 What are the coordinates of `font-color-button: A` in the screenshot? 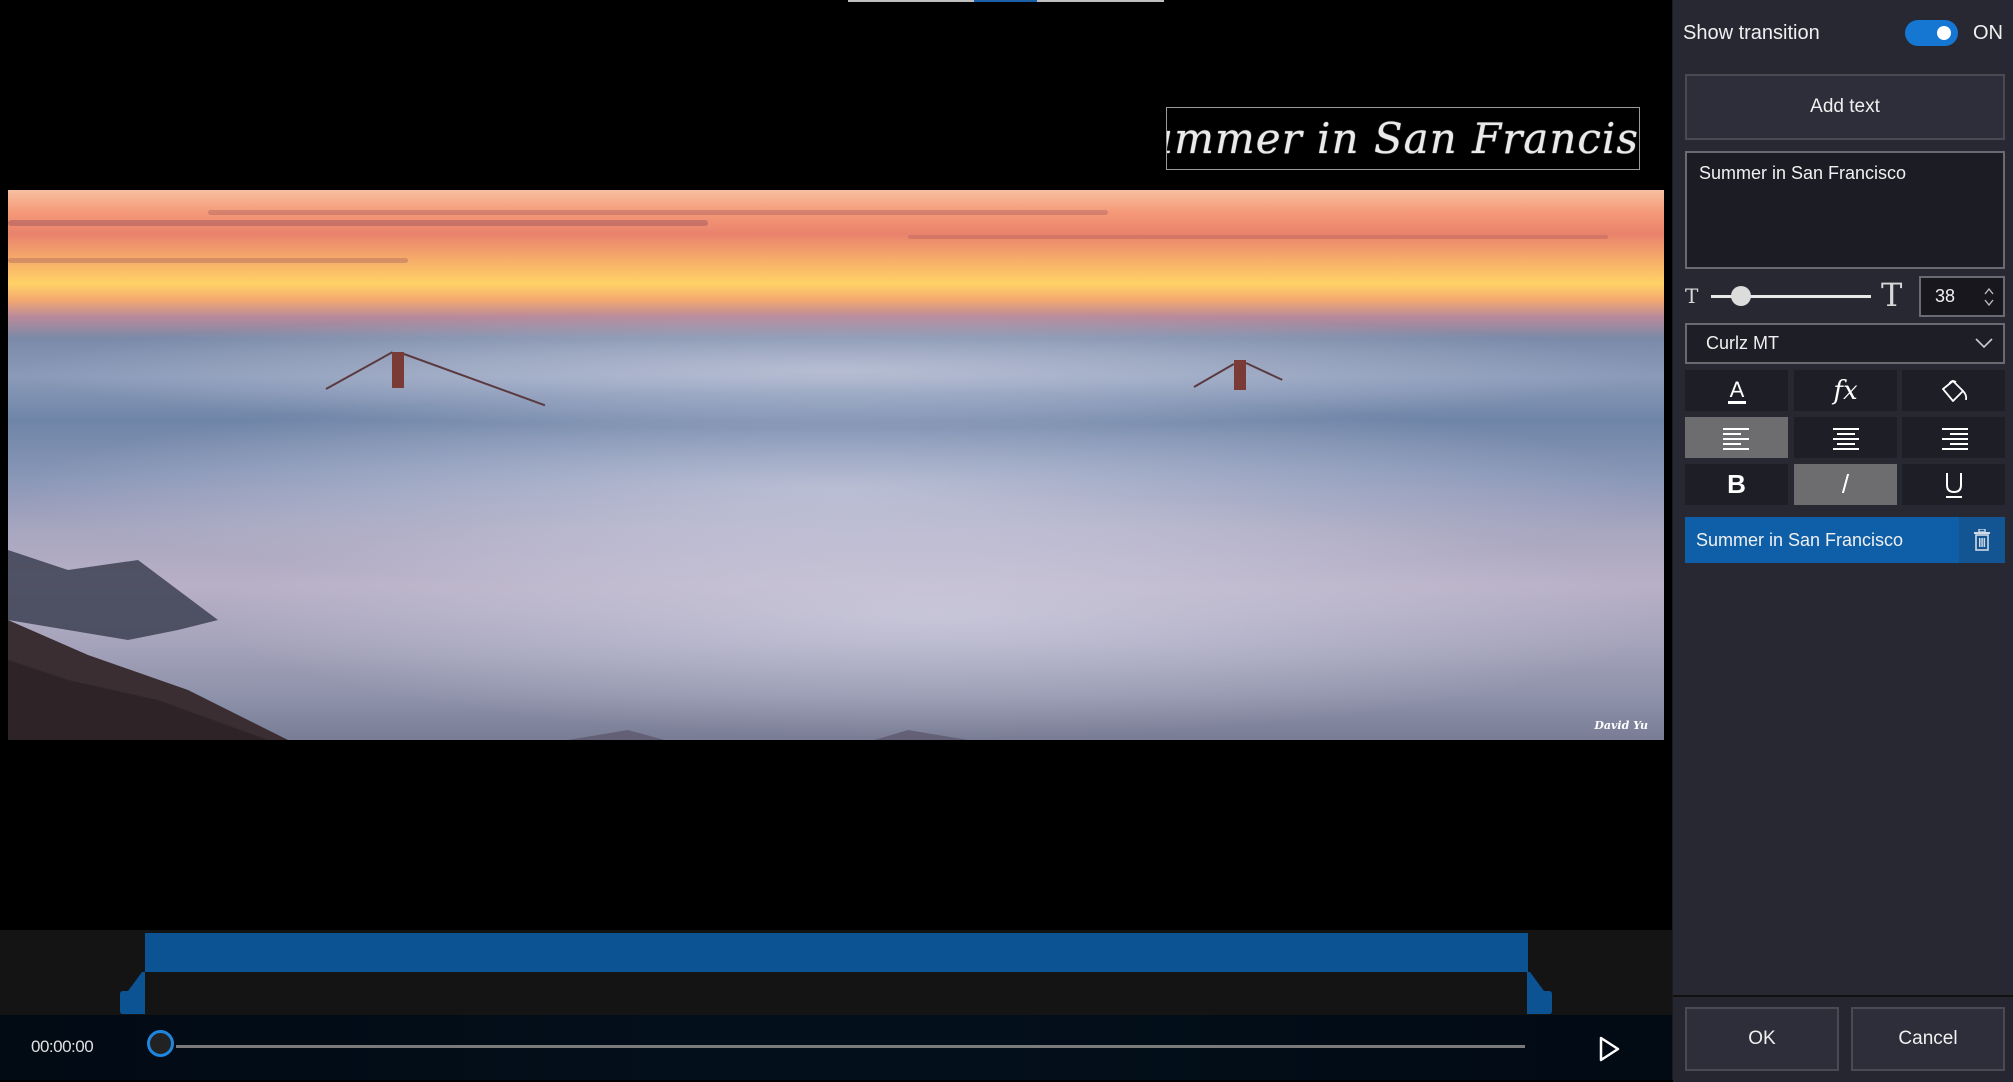 It's located at (1736, 390).